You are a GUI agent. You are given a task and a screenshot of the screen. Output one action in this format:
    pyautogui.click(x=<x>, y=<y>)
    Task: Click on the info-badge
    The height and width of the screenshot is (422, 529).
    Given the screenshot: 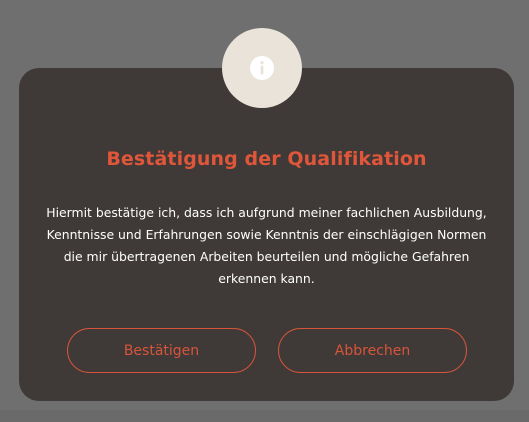 What is the action you would take?
    pyautogui.click(x=262, y=68)
    